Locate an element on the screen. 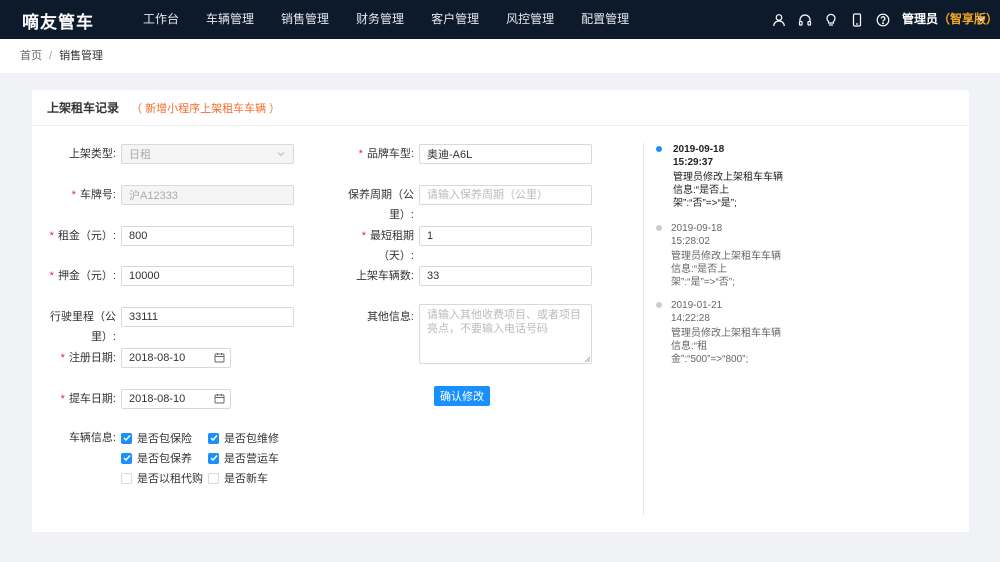 This screenshot has height=562, width=1000. timeline-line is located at coordinates (643, 329).